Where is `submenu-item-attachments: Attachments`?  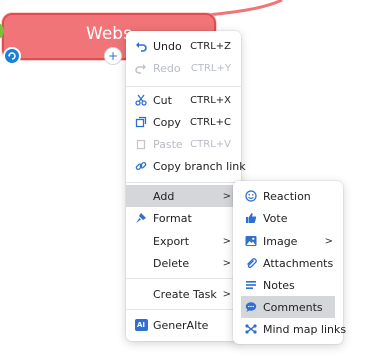 submenu-item-attachments: Attachments is located at coordinates (288, 263).